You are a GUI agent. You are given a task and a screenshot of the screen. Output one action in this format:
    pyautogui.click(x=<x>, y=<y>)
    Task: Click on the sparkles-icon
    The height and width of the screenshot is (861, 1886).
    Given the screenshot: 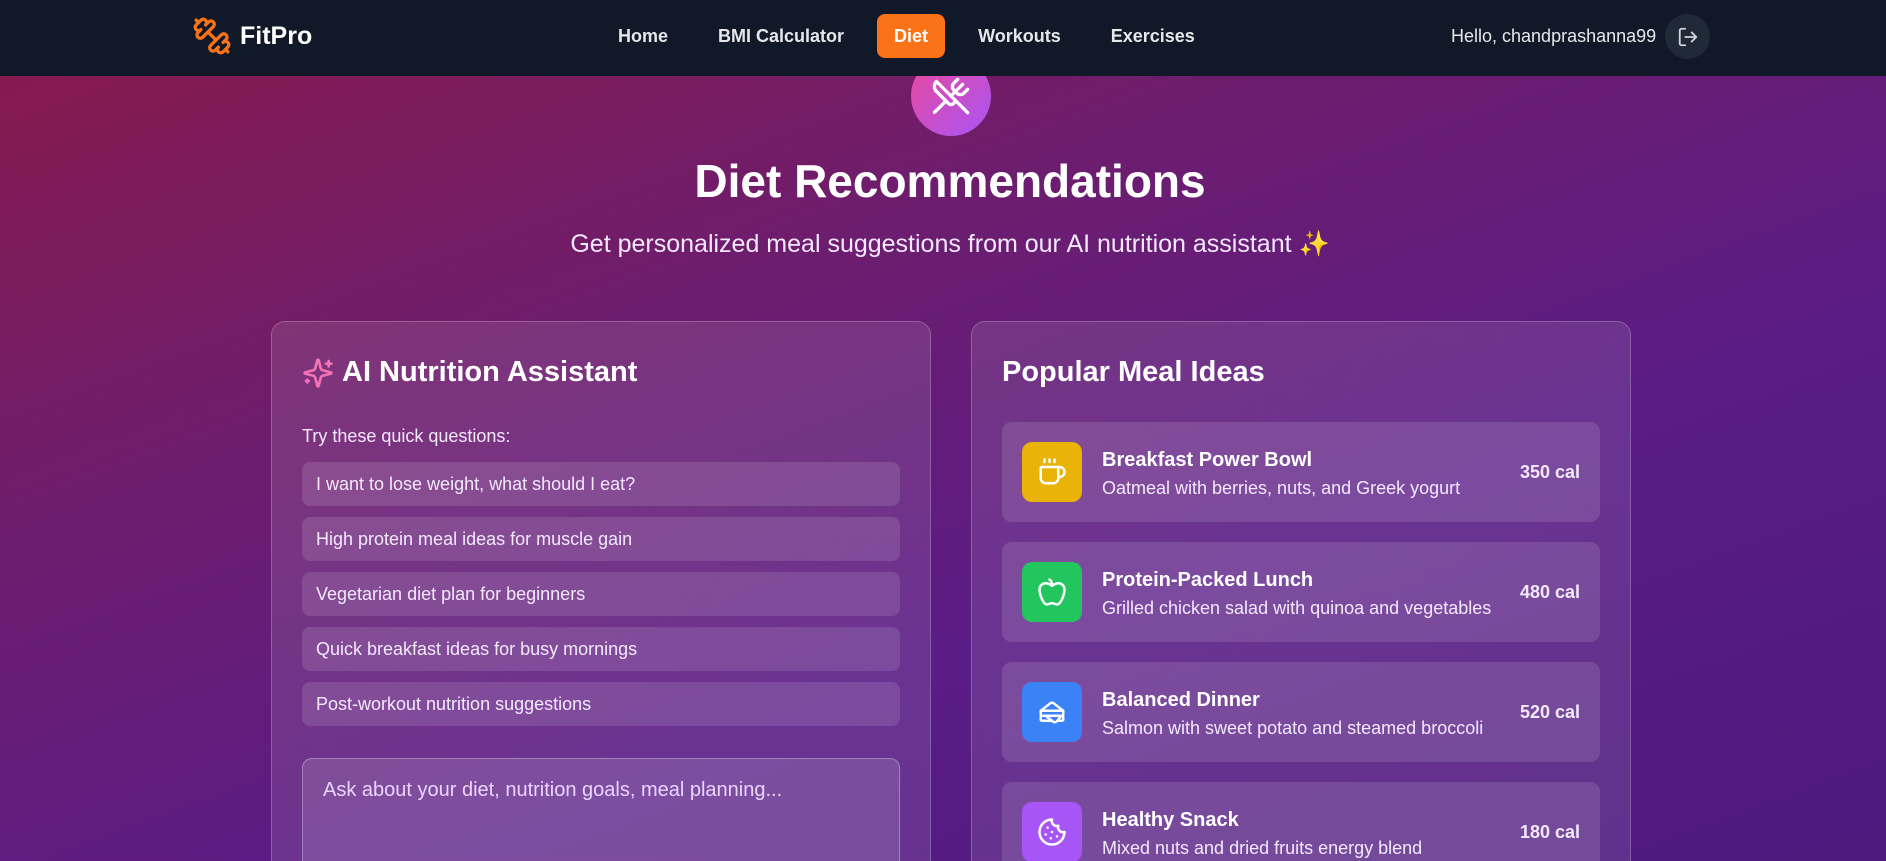 What is the action you would take?
    pyautogui.click(x=318, y=372)
    